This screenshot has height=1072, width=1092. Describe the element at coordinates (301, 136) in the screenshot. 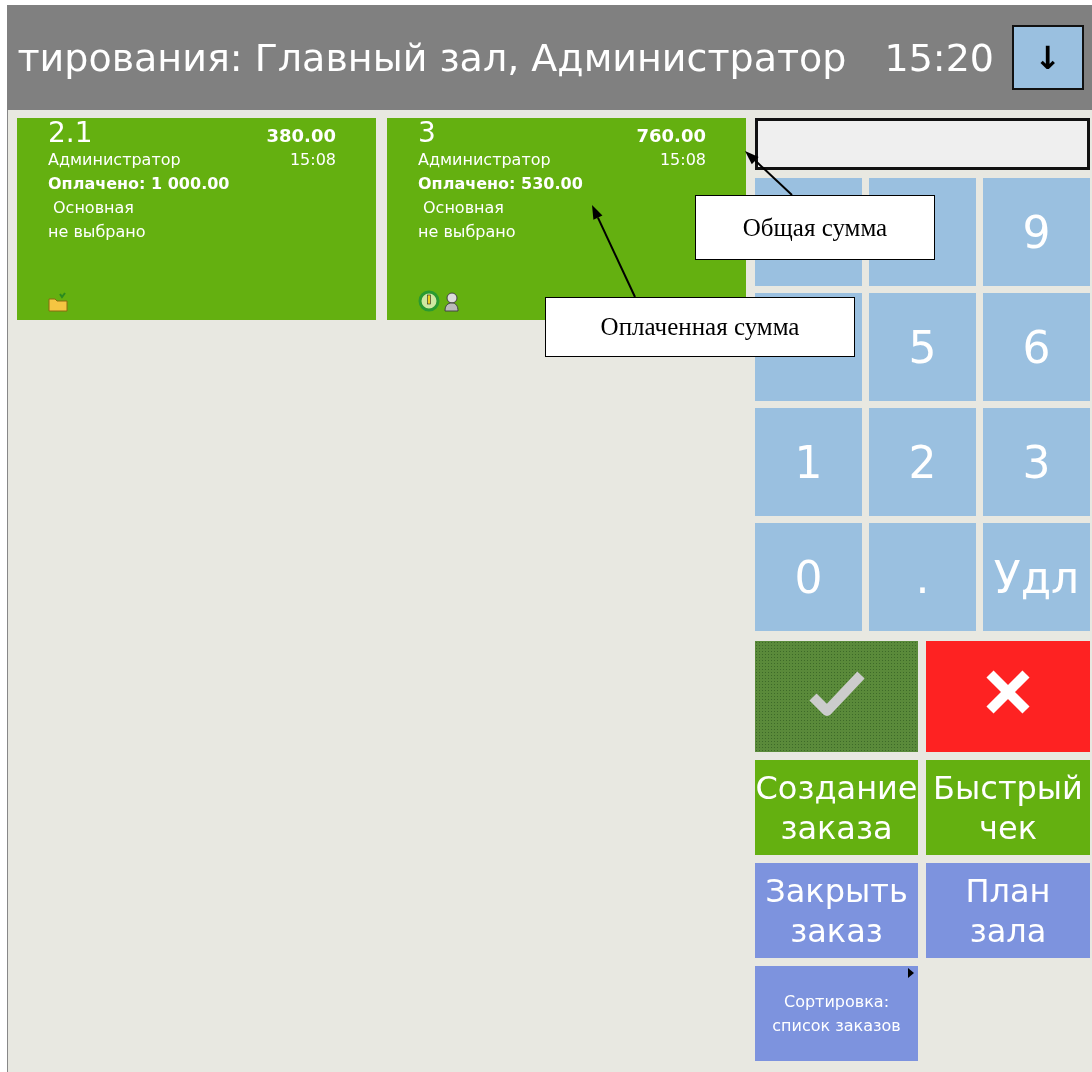

I see `order-total: 380.00` at that location.